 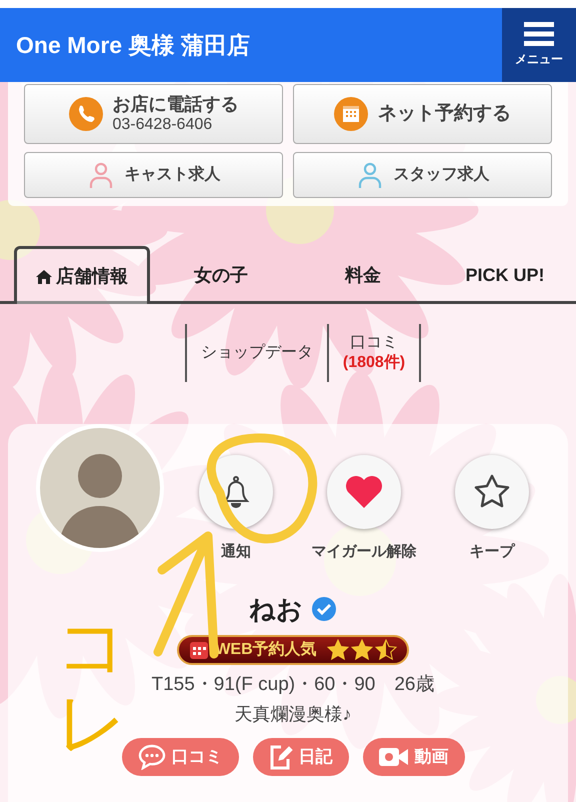 I want to click on nav-tab: 料金, so click(x=363, y=275).